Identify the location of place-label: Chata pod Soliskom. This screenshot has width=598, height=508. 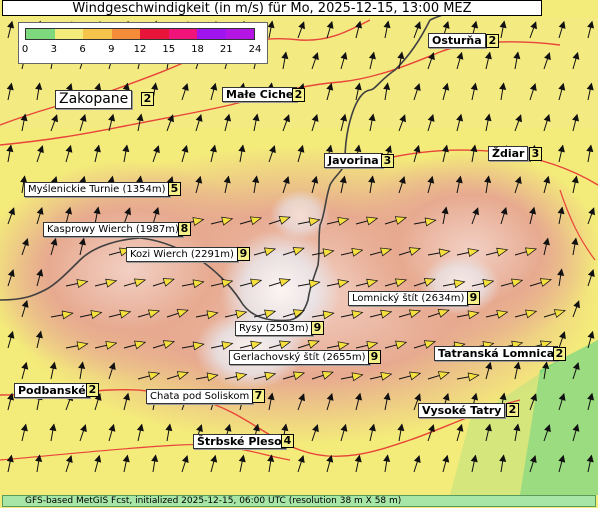
(200, 396).